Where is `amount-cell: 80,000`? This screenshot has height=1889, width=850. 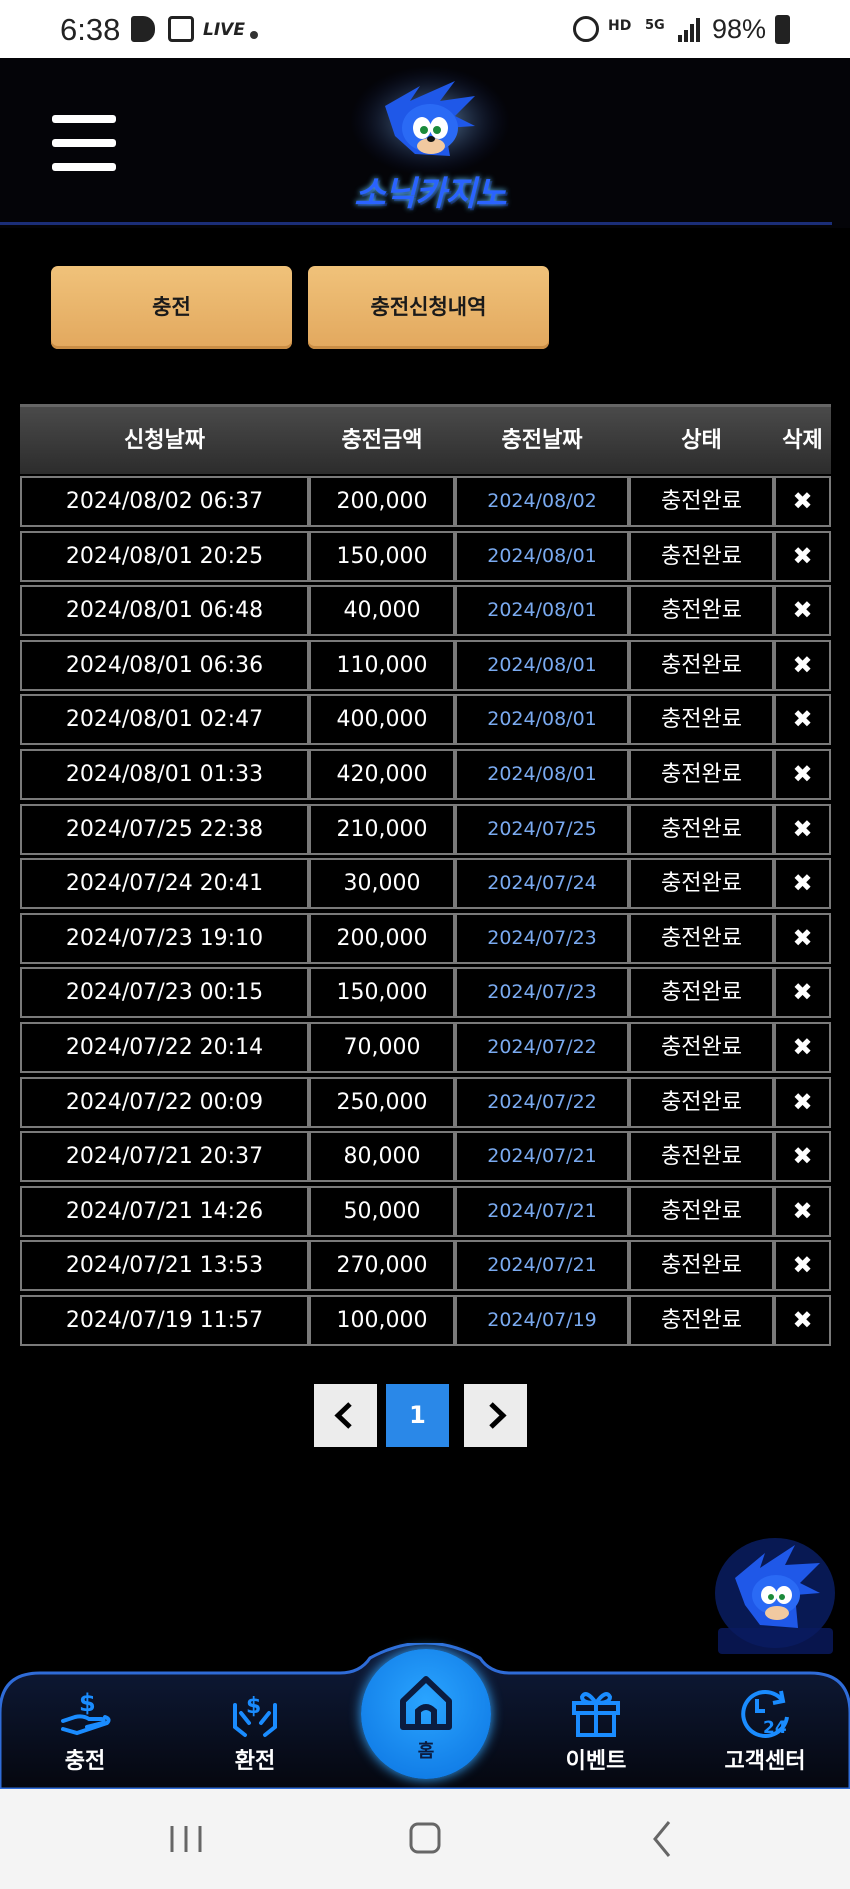
amount-cell: 80,000 is located at coordinates (382, 1157).